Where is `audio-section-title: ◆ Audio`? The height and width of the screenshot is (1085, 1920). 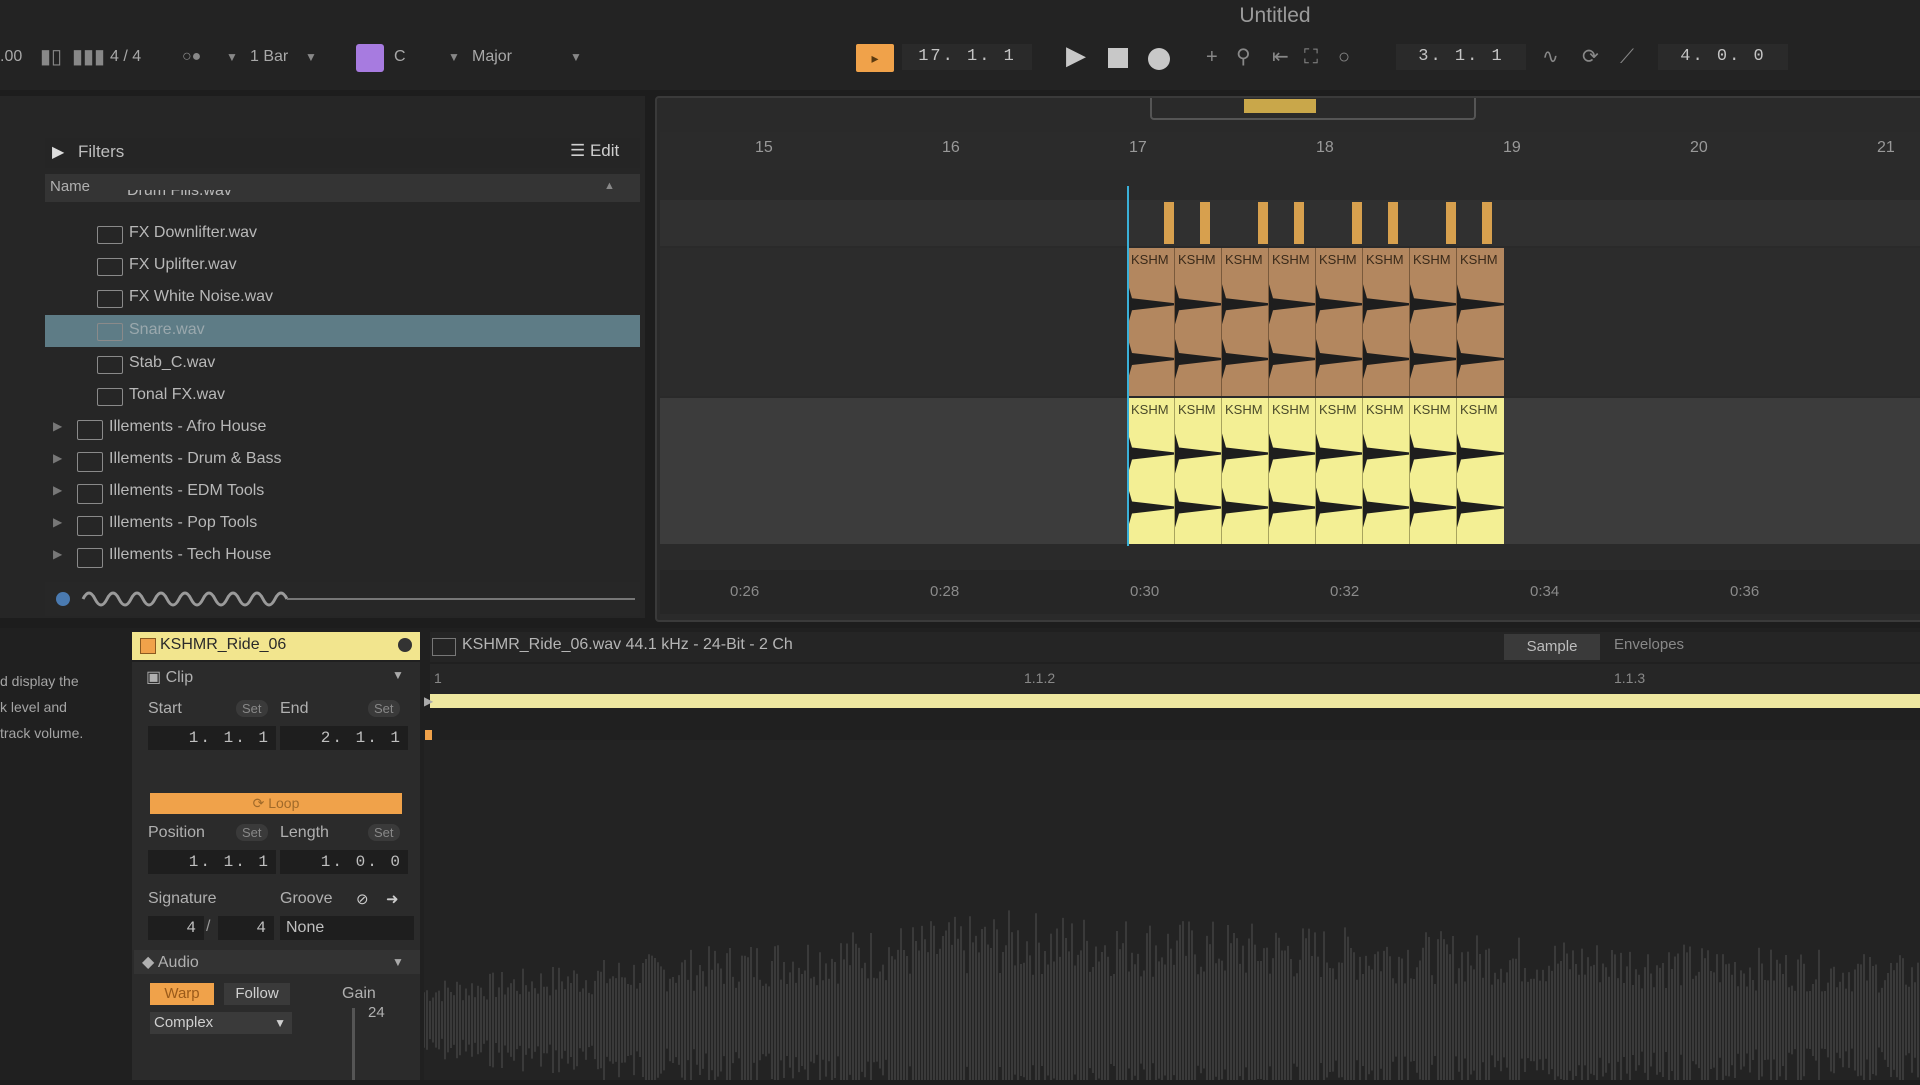
audio-section-title: ◆ Audio is located at coordinates (170, 962).